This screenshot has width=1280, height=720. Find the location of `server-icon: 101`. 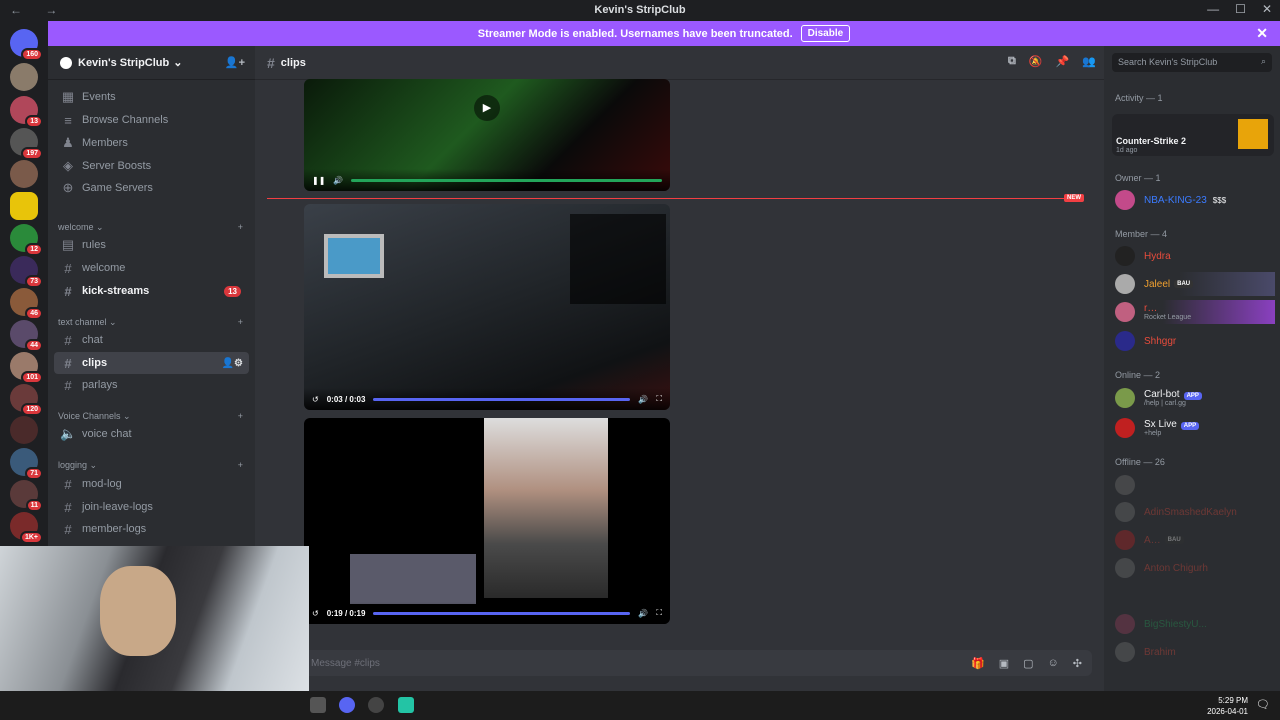

server-icon: 101 is located at coordinates (26, 368).